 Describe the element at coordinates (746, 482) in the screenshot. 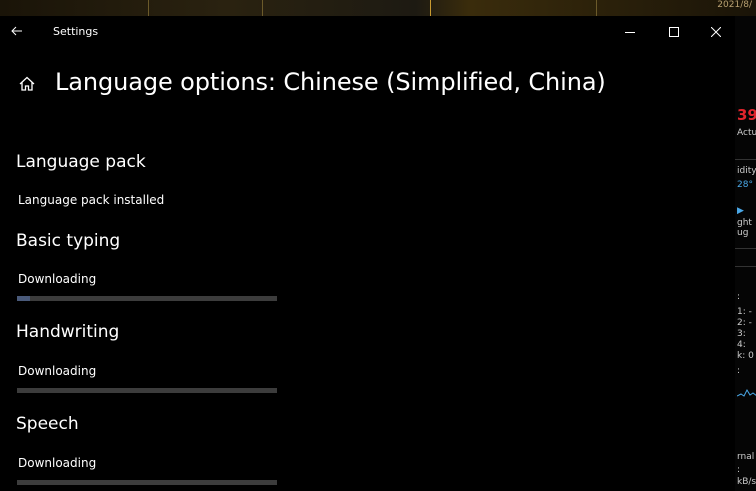

I see `widget-text: kB/s` at that location.